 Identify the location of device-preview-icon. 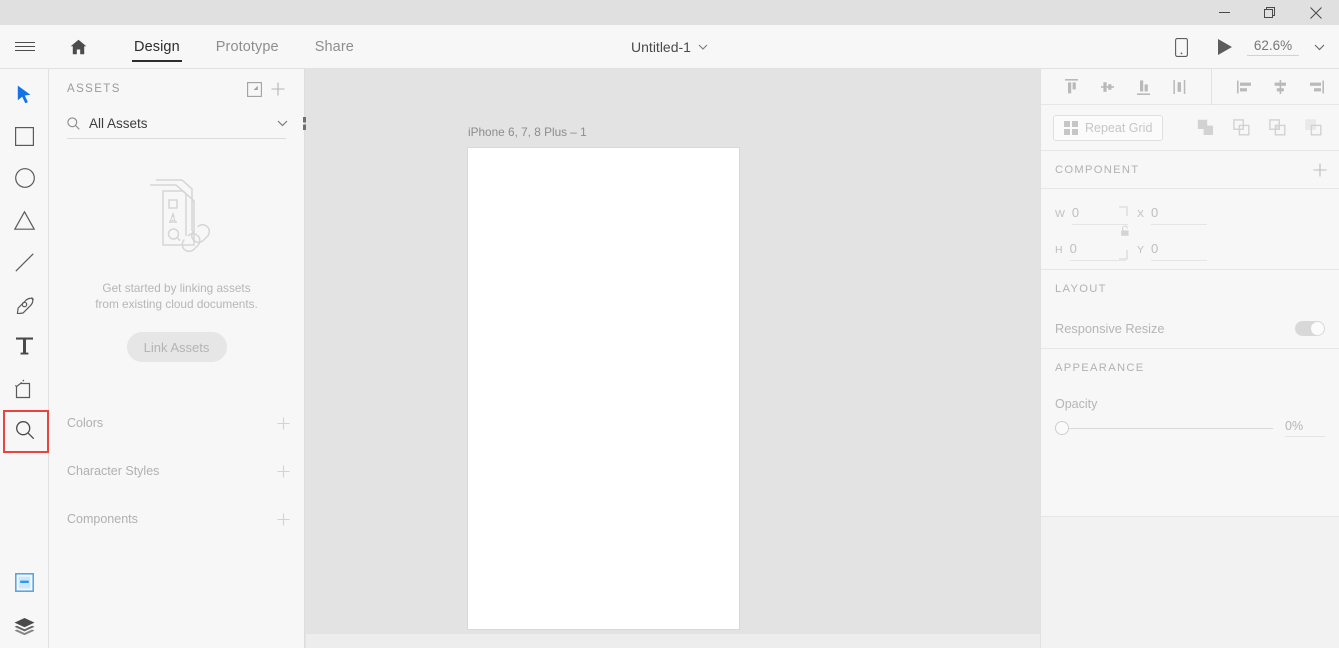
(1181, 47).